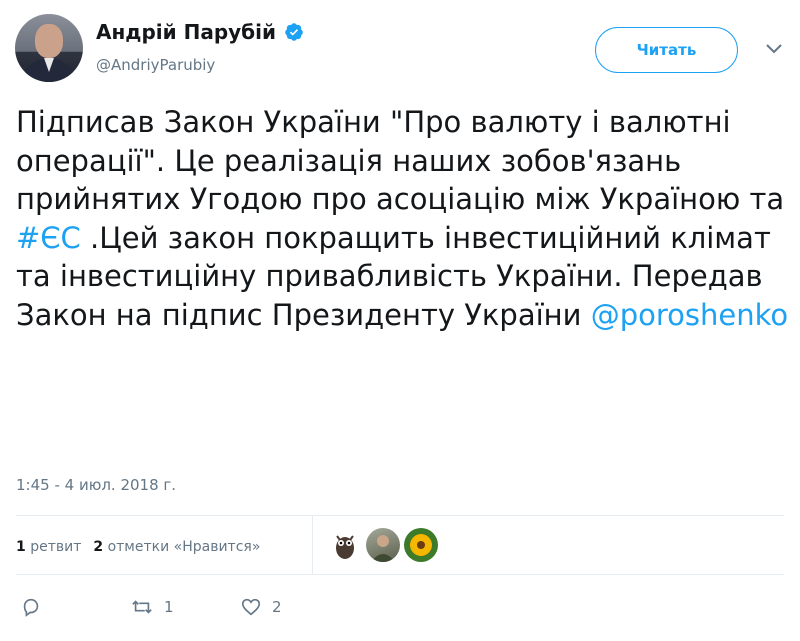  Describe the element at coordinates (96, 485) in the screenshot. I see `tweet-timestamp: 1:45 - 4 июл. 2018 г.` at that location.